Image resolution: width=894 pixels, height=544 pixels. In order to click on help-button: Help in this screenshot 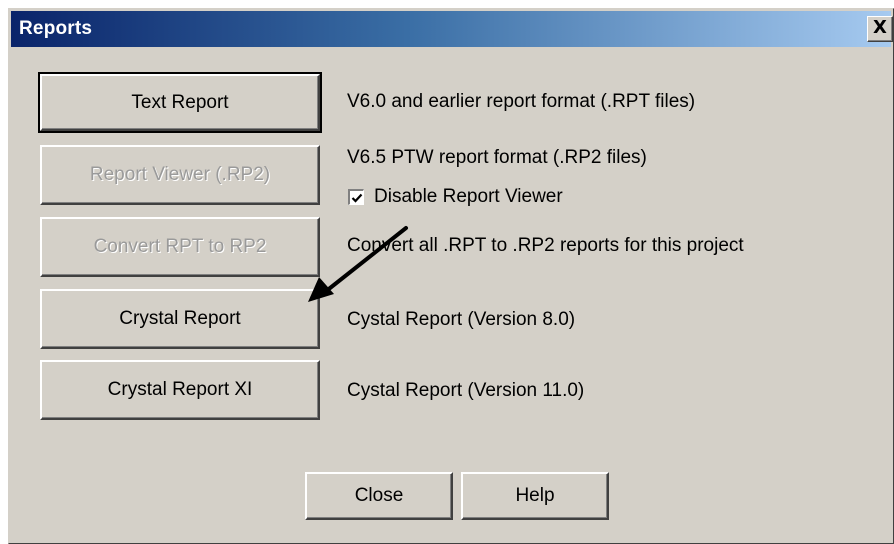, I will do `click(535, 496)`.